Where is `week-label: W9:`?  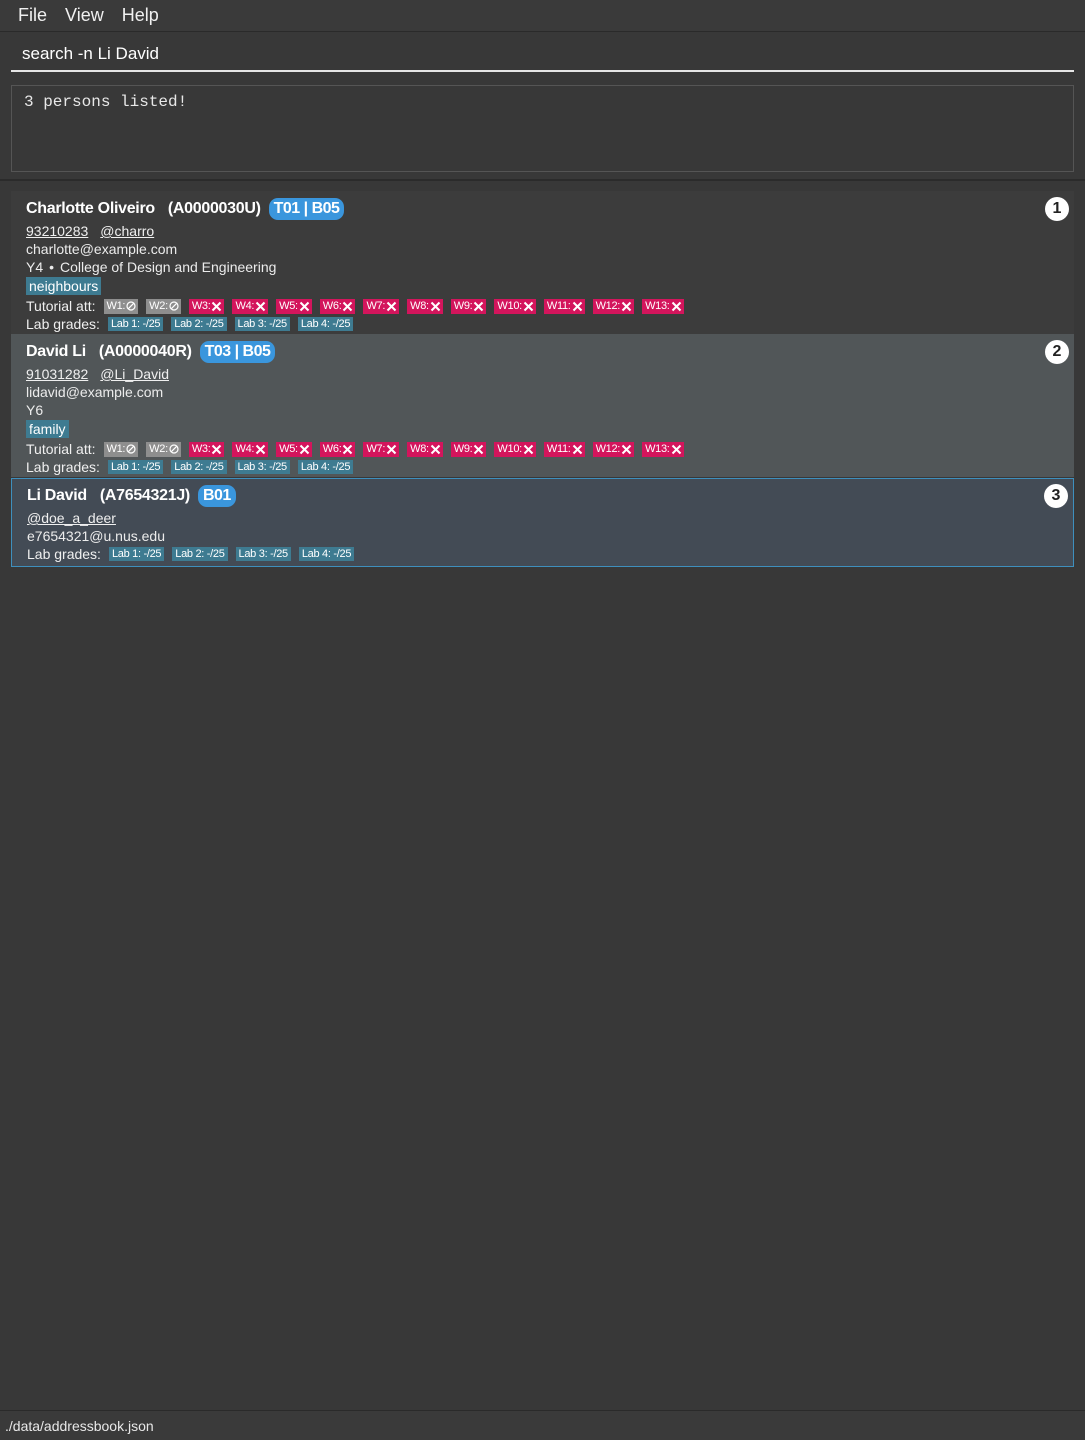 week-label: W9: is located at coordinates (463, 306).